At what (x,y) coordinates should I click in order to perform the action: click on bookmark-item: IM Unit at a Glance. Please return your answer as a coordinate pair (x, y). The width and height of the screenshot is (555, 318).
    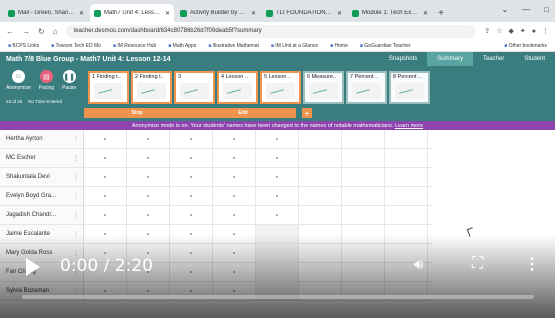
    Looking at the image, I should click on (294, 46).